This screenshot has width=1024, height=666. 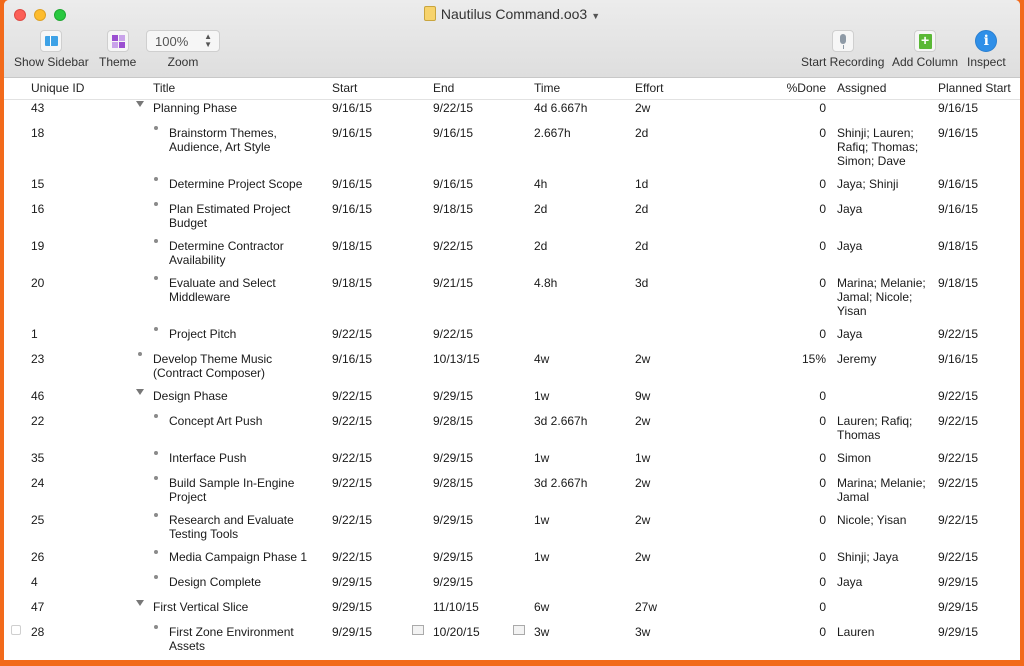 I want to click on cell-done: 15%, so click(x=795, y=359).